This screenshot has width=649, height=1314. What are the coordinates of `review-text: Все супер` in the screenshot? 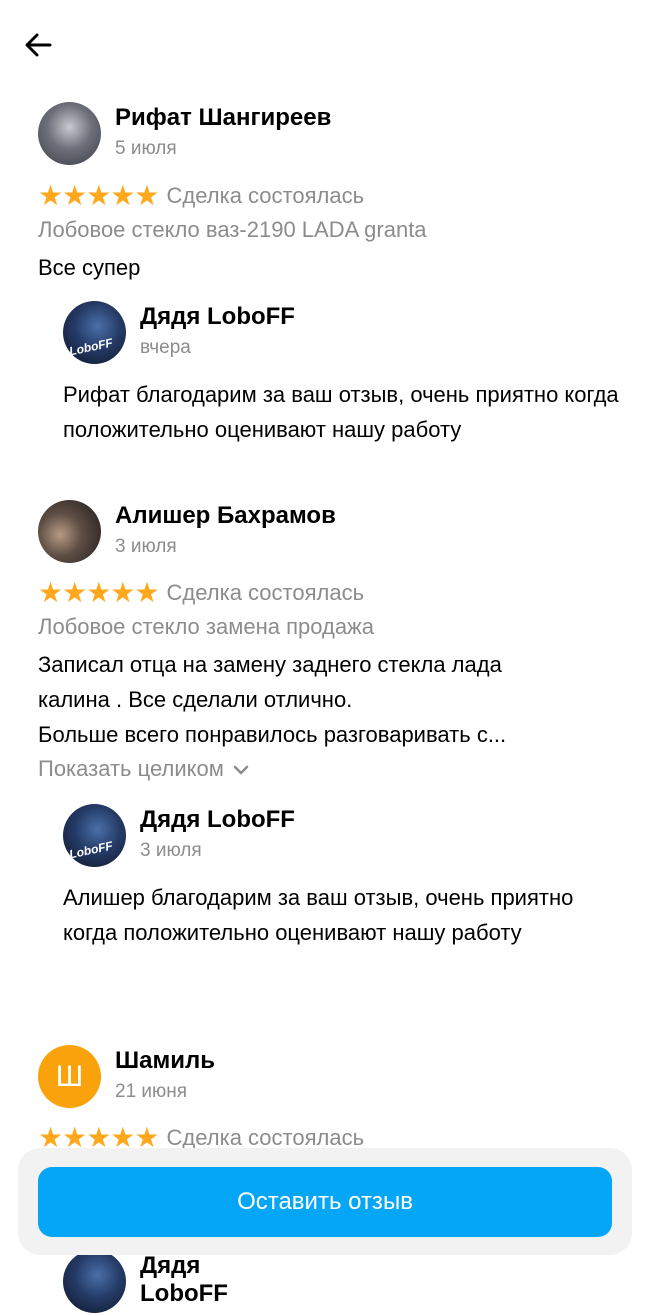 It's located at (89, 267).